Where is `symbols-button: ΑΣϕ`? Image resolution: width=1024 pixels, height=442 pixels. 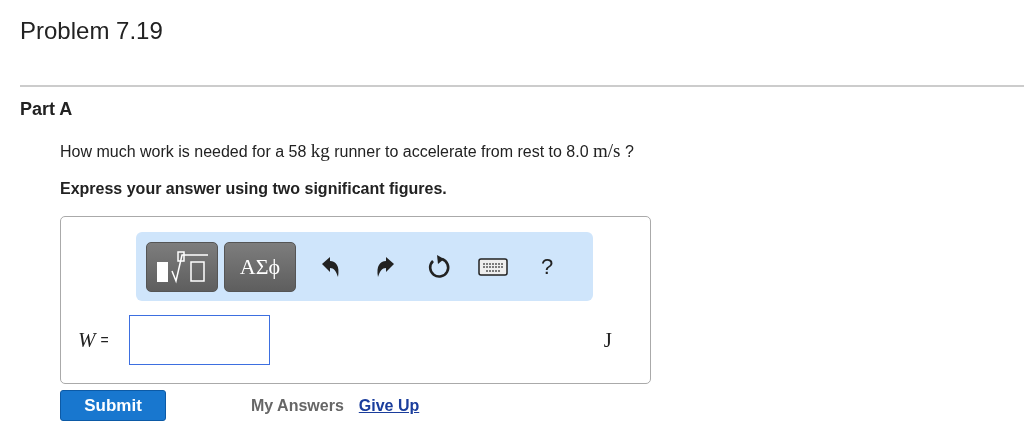
symbols-button: ΑΣϕ is located at coordinates (260, 266).